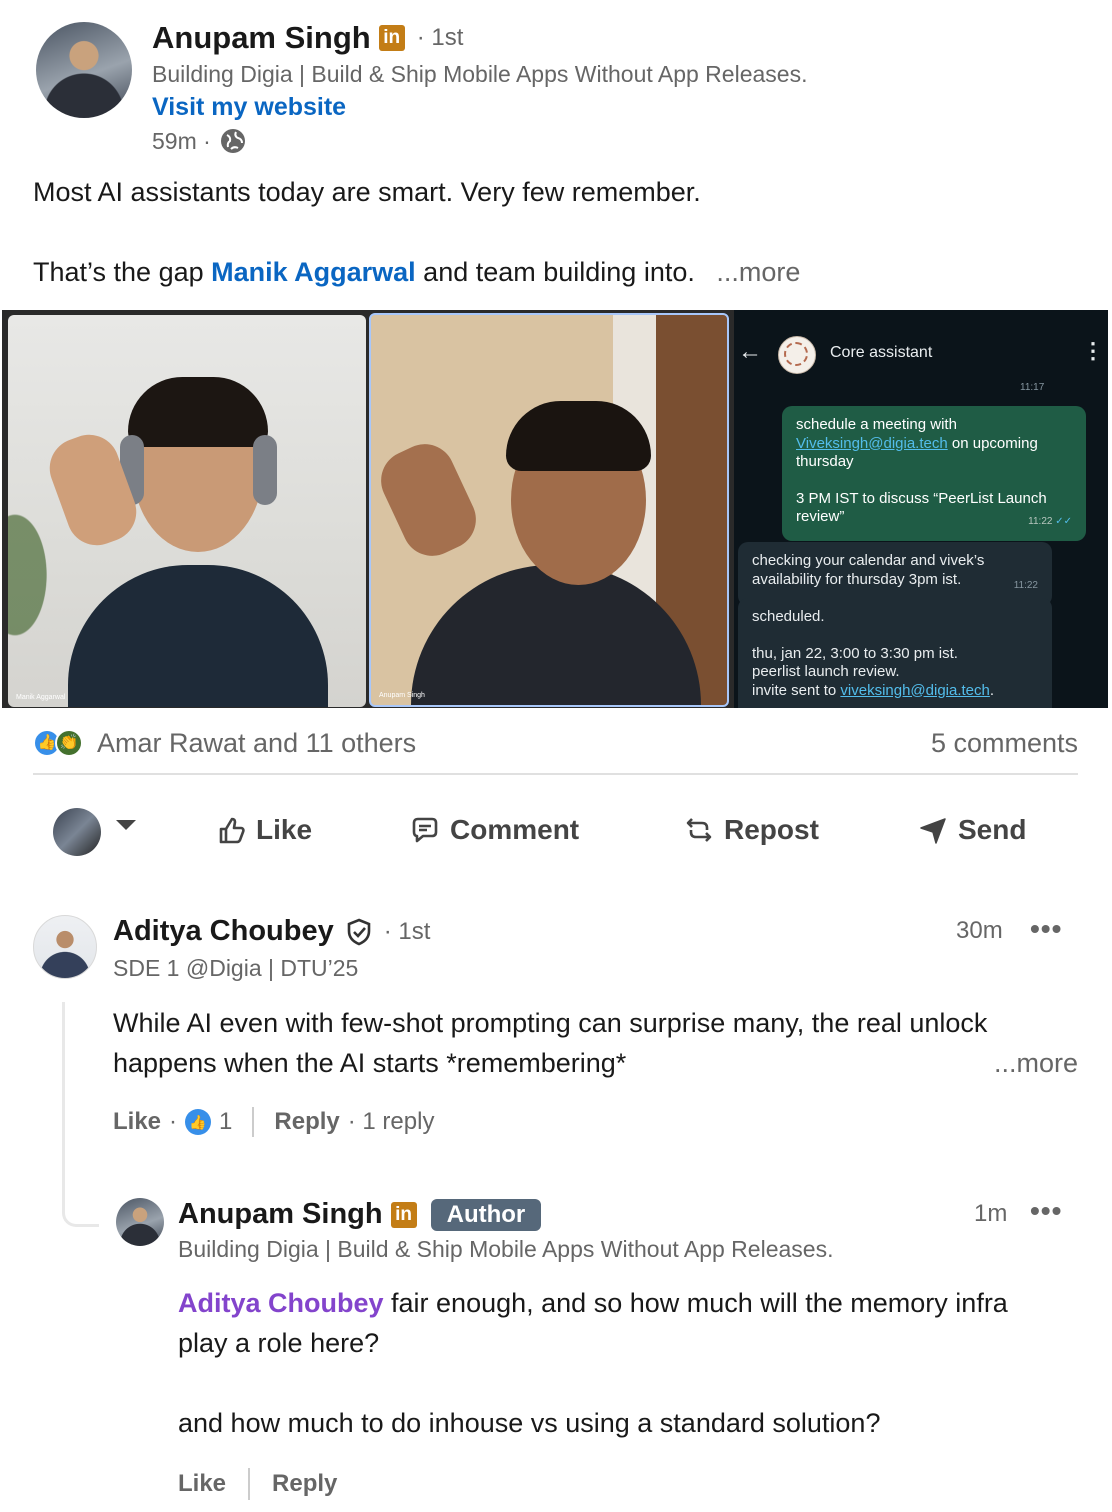 The height and width of the screenshot is (1512, 1112). What do you see at coordinates (281, 1303) in the screenshot?
I see `mention-aditya: Aditya Choubey` at bounding box center [281, 1303].